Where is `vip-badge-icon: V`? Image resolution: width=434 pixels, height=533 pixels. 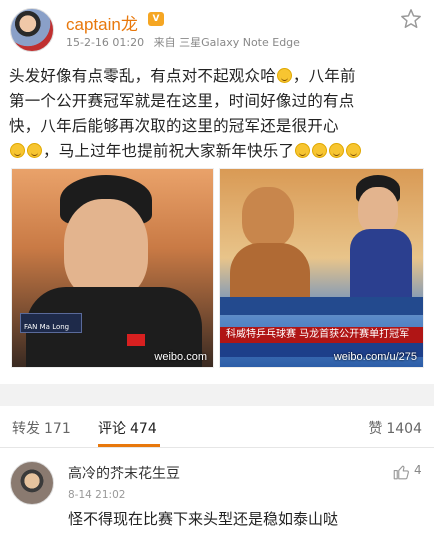 vip-badge-icon: V is located at coordinates (156, 19).